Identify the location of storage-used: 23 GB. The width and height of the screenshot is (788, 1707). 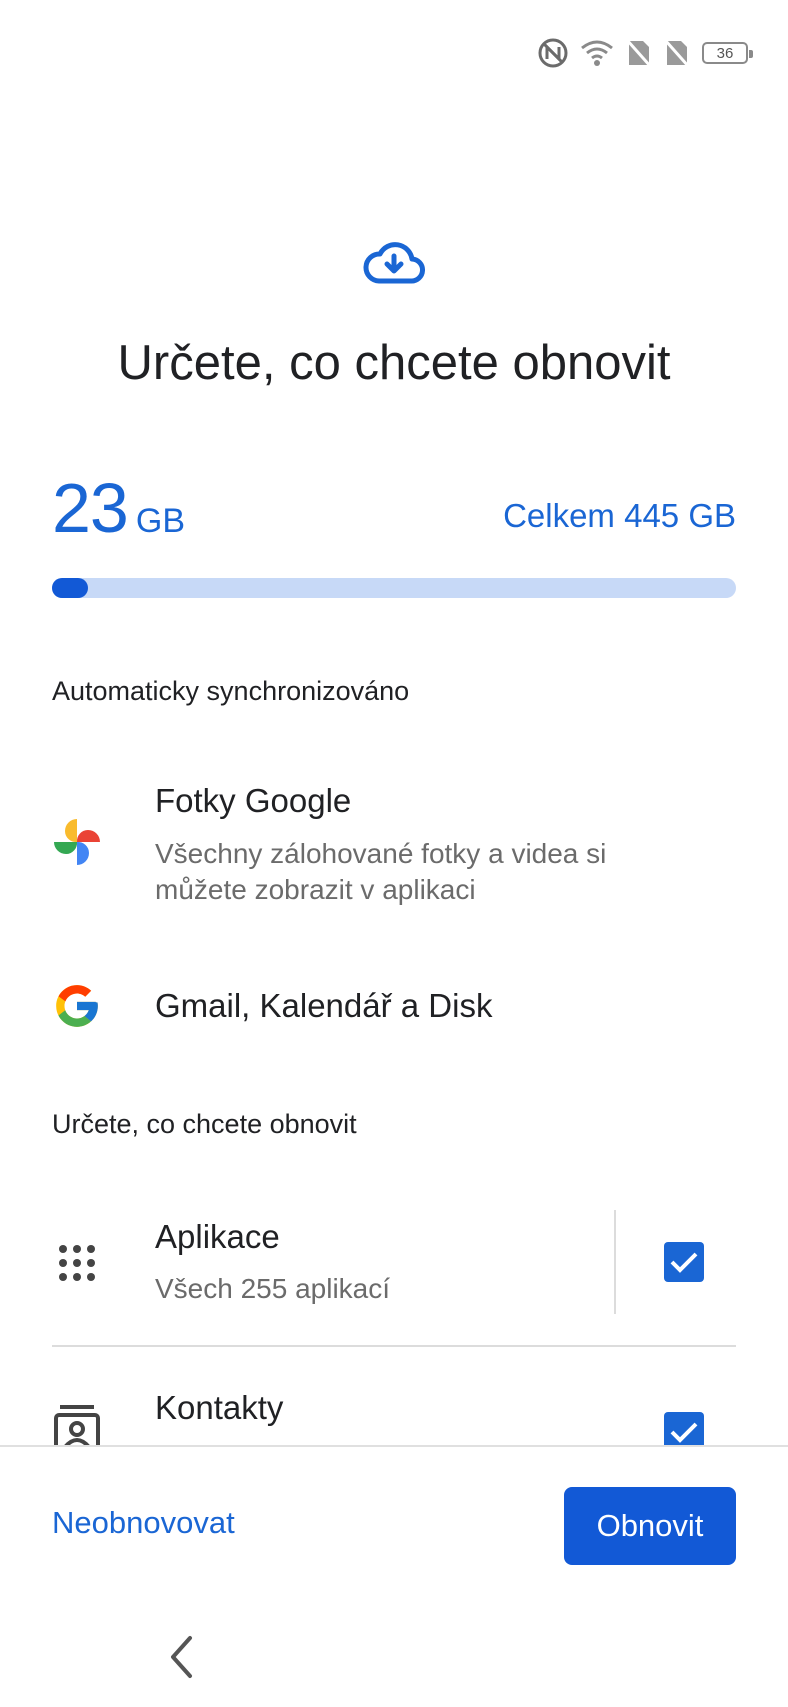
(118, 508).